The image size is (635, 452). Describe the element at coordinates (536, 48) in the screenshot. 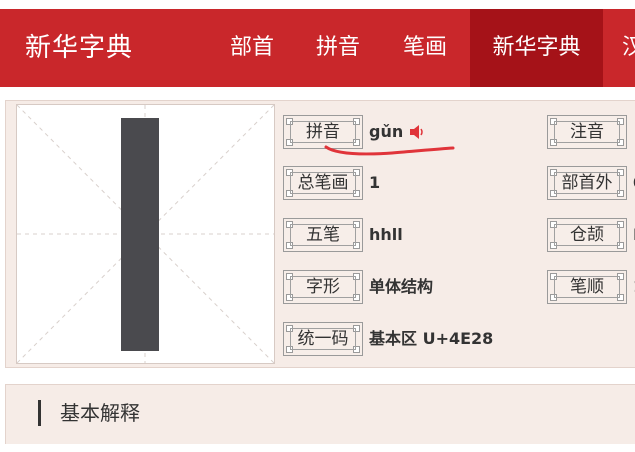

I see `nav-item-xinhua-active: 新华字典` at that location.